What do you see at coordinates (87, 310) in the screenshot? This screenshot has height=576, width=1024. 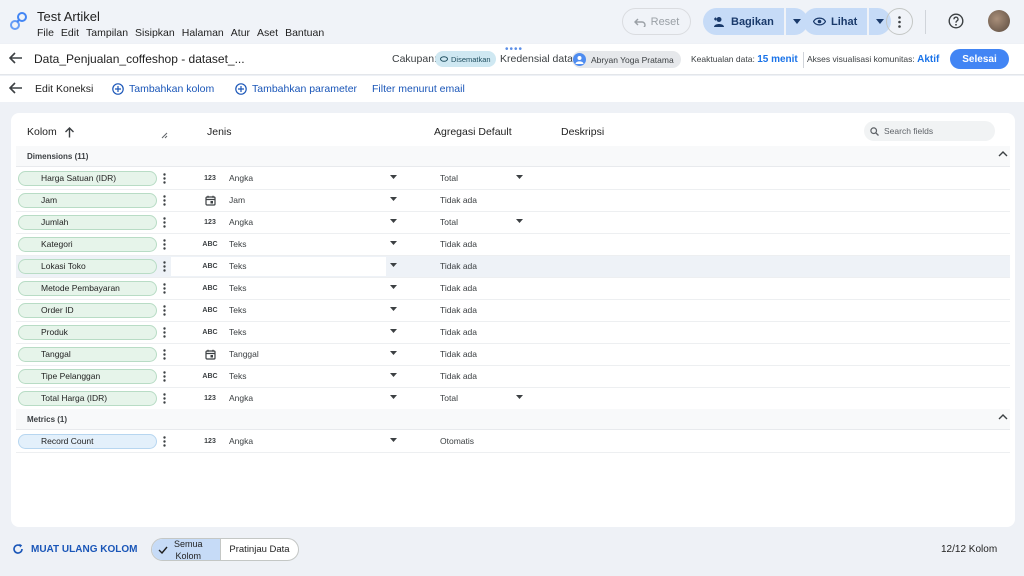 I see `field-name-chip: Order ID` at bounding box center [87, 310].